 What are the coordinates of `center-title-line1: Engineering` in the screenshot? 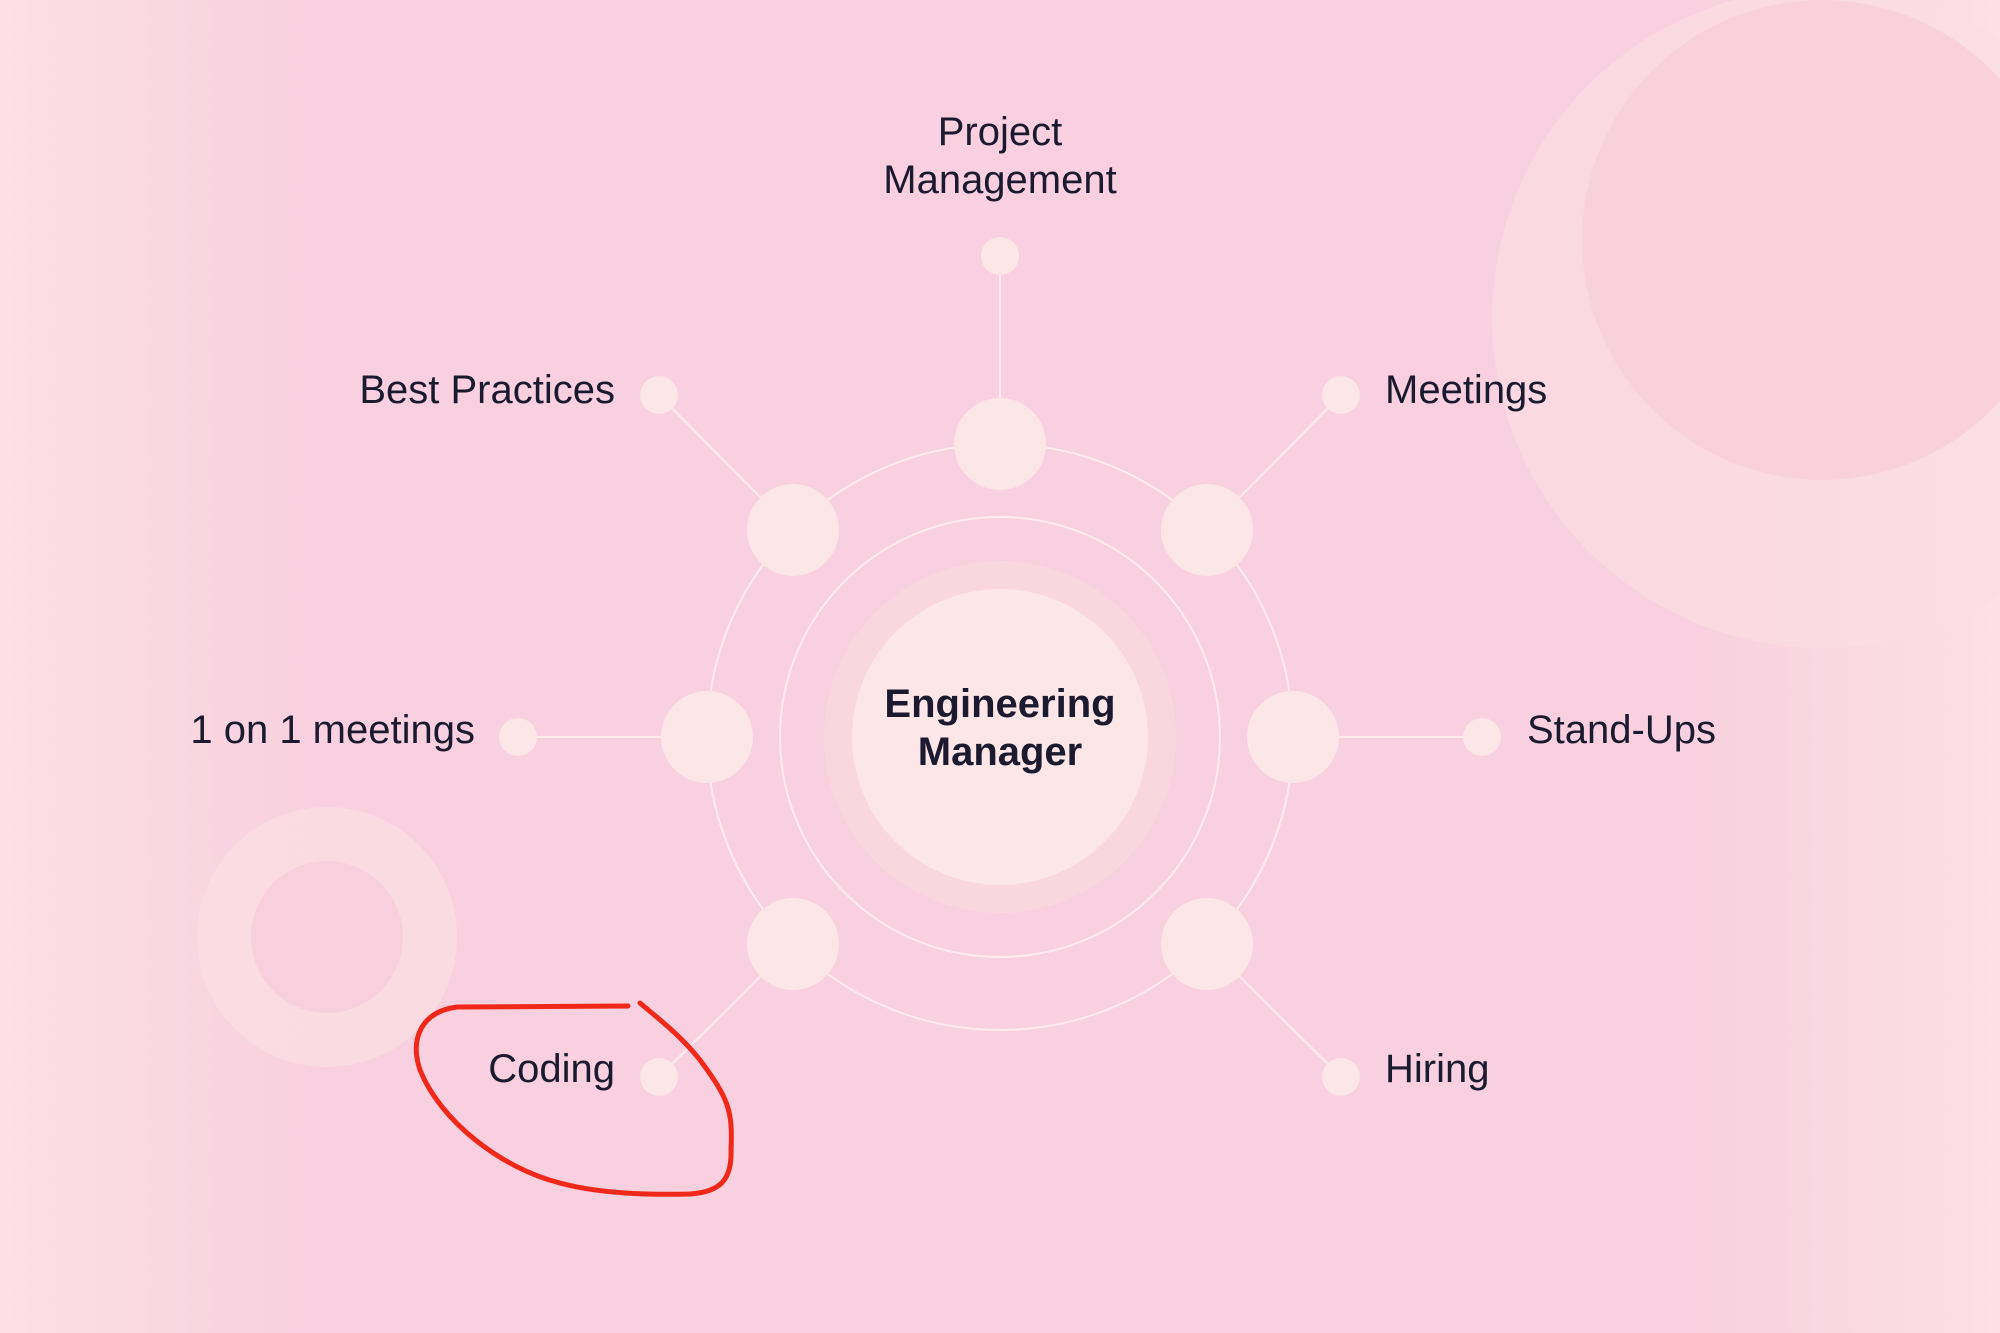 It's located at (1000, 704).